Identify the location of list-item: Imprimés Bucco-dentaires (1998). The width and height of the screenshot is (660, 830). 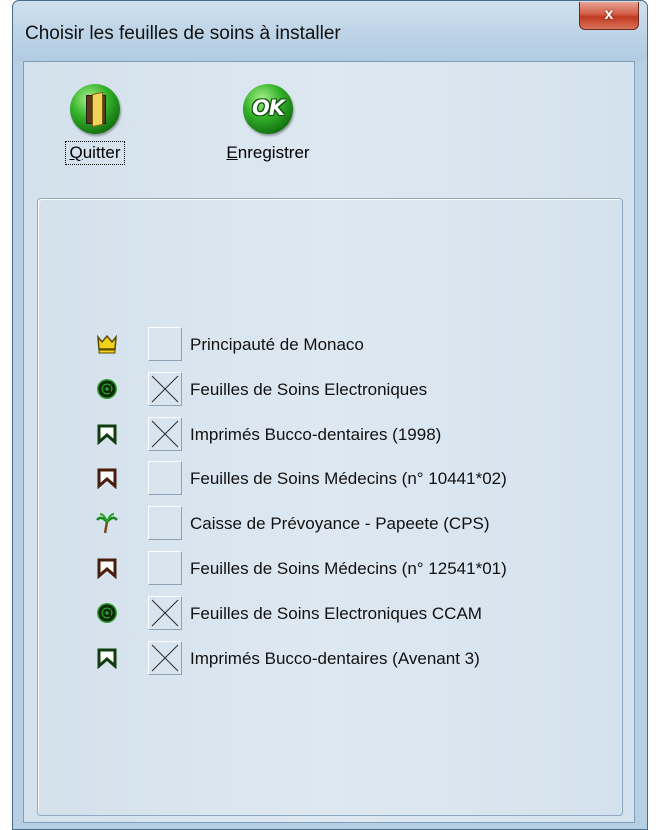
(328, 435).